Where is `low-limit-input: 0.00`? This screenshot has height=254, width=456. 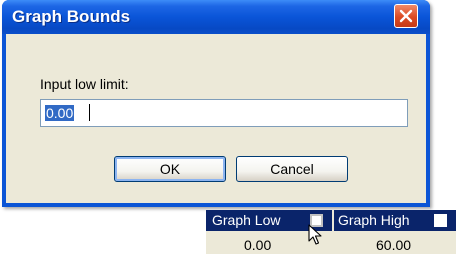 low-limit-input: 0.00 is located at coordinates (224, 113).